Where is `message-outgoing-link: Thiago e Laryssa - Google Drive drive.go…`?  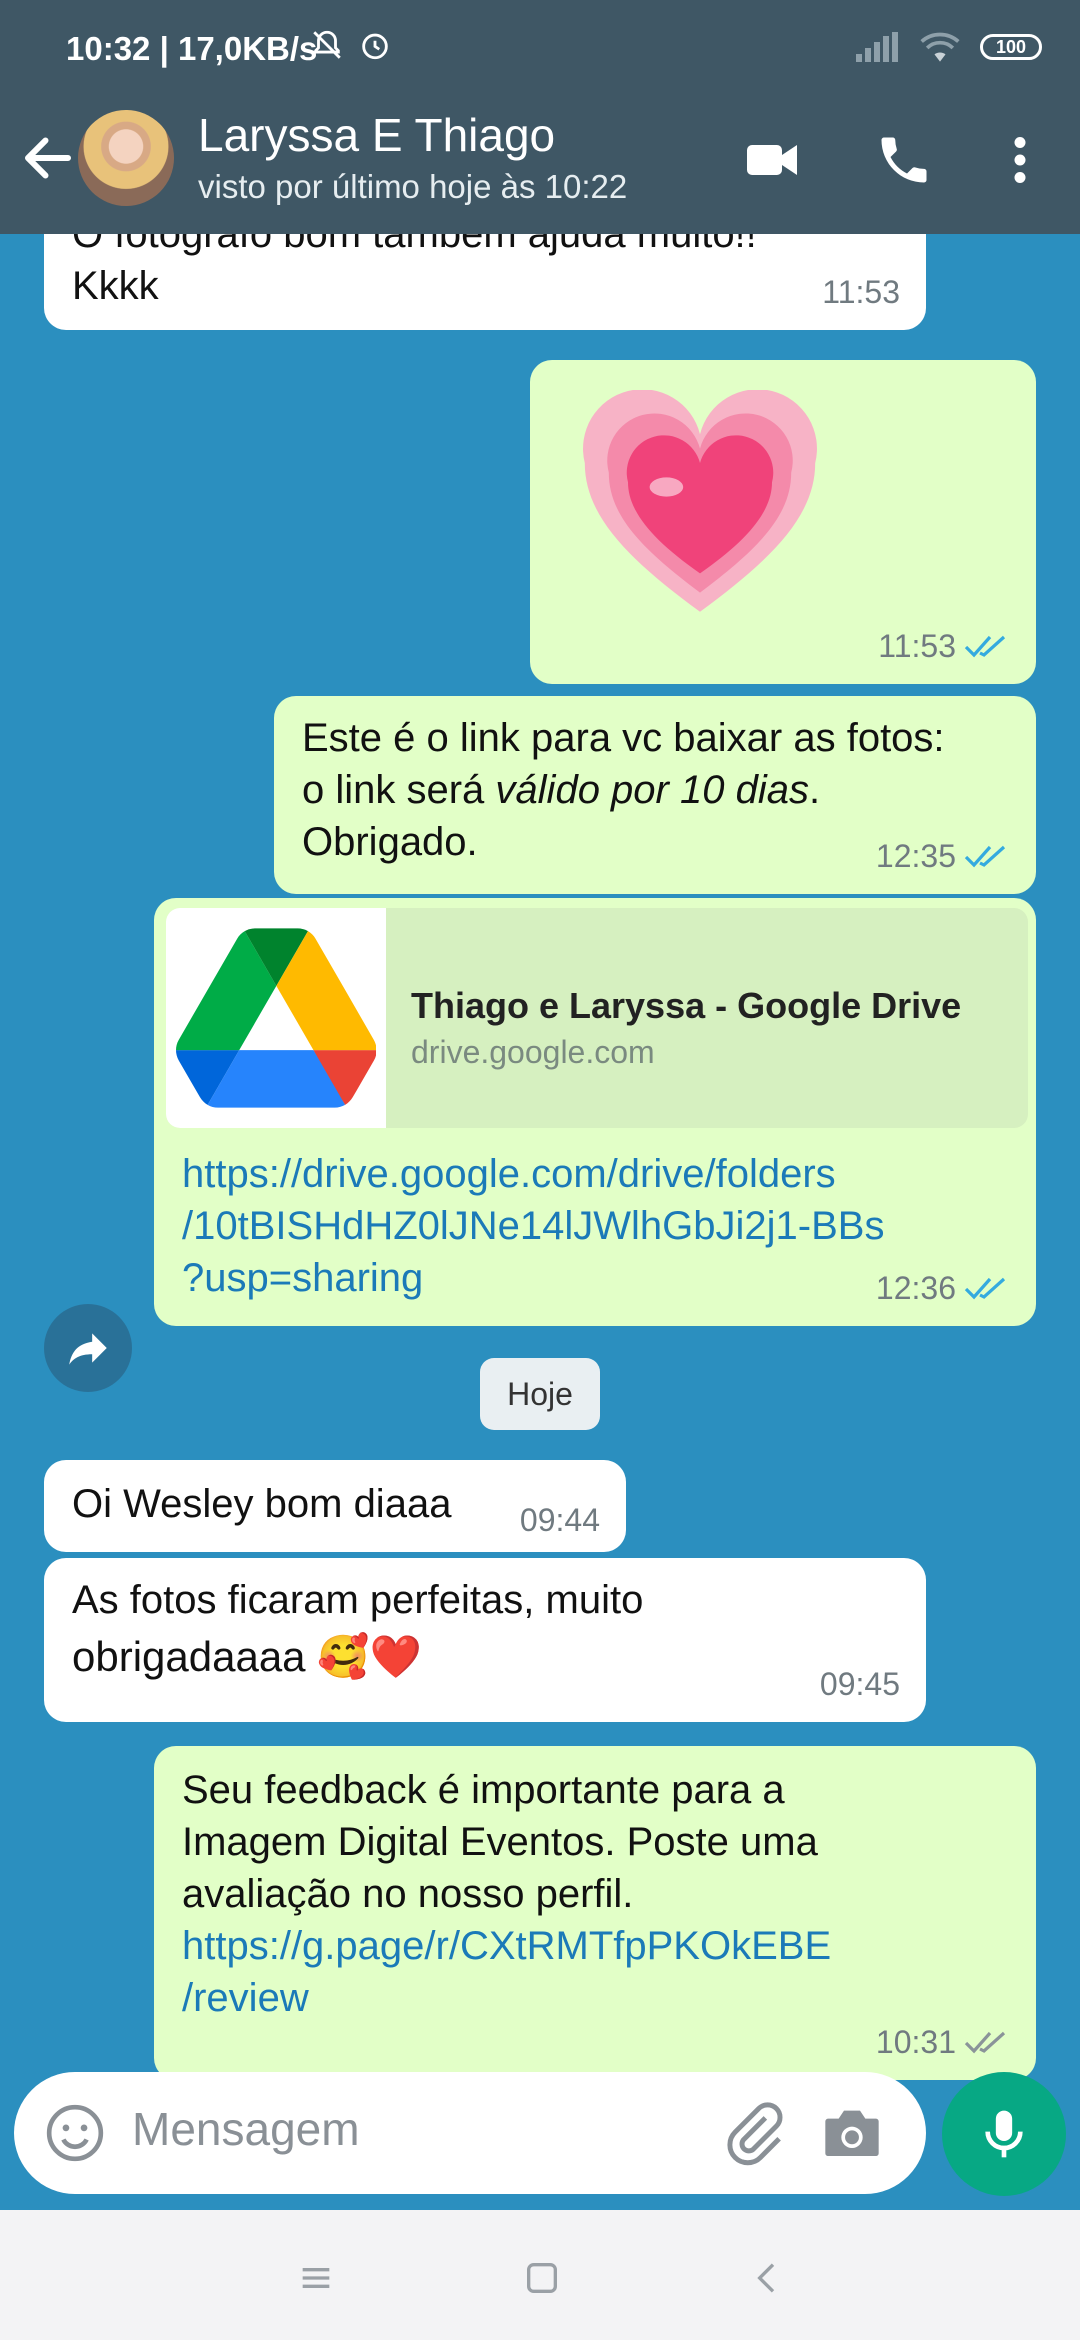 message-outgoing-link: Thiago e Laryssa - Google Drive drive.go… is located at coordinates (595, 1112).